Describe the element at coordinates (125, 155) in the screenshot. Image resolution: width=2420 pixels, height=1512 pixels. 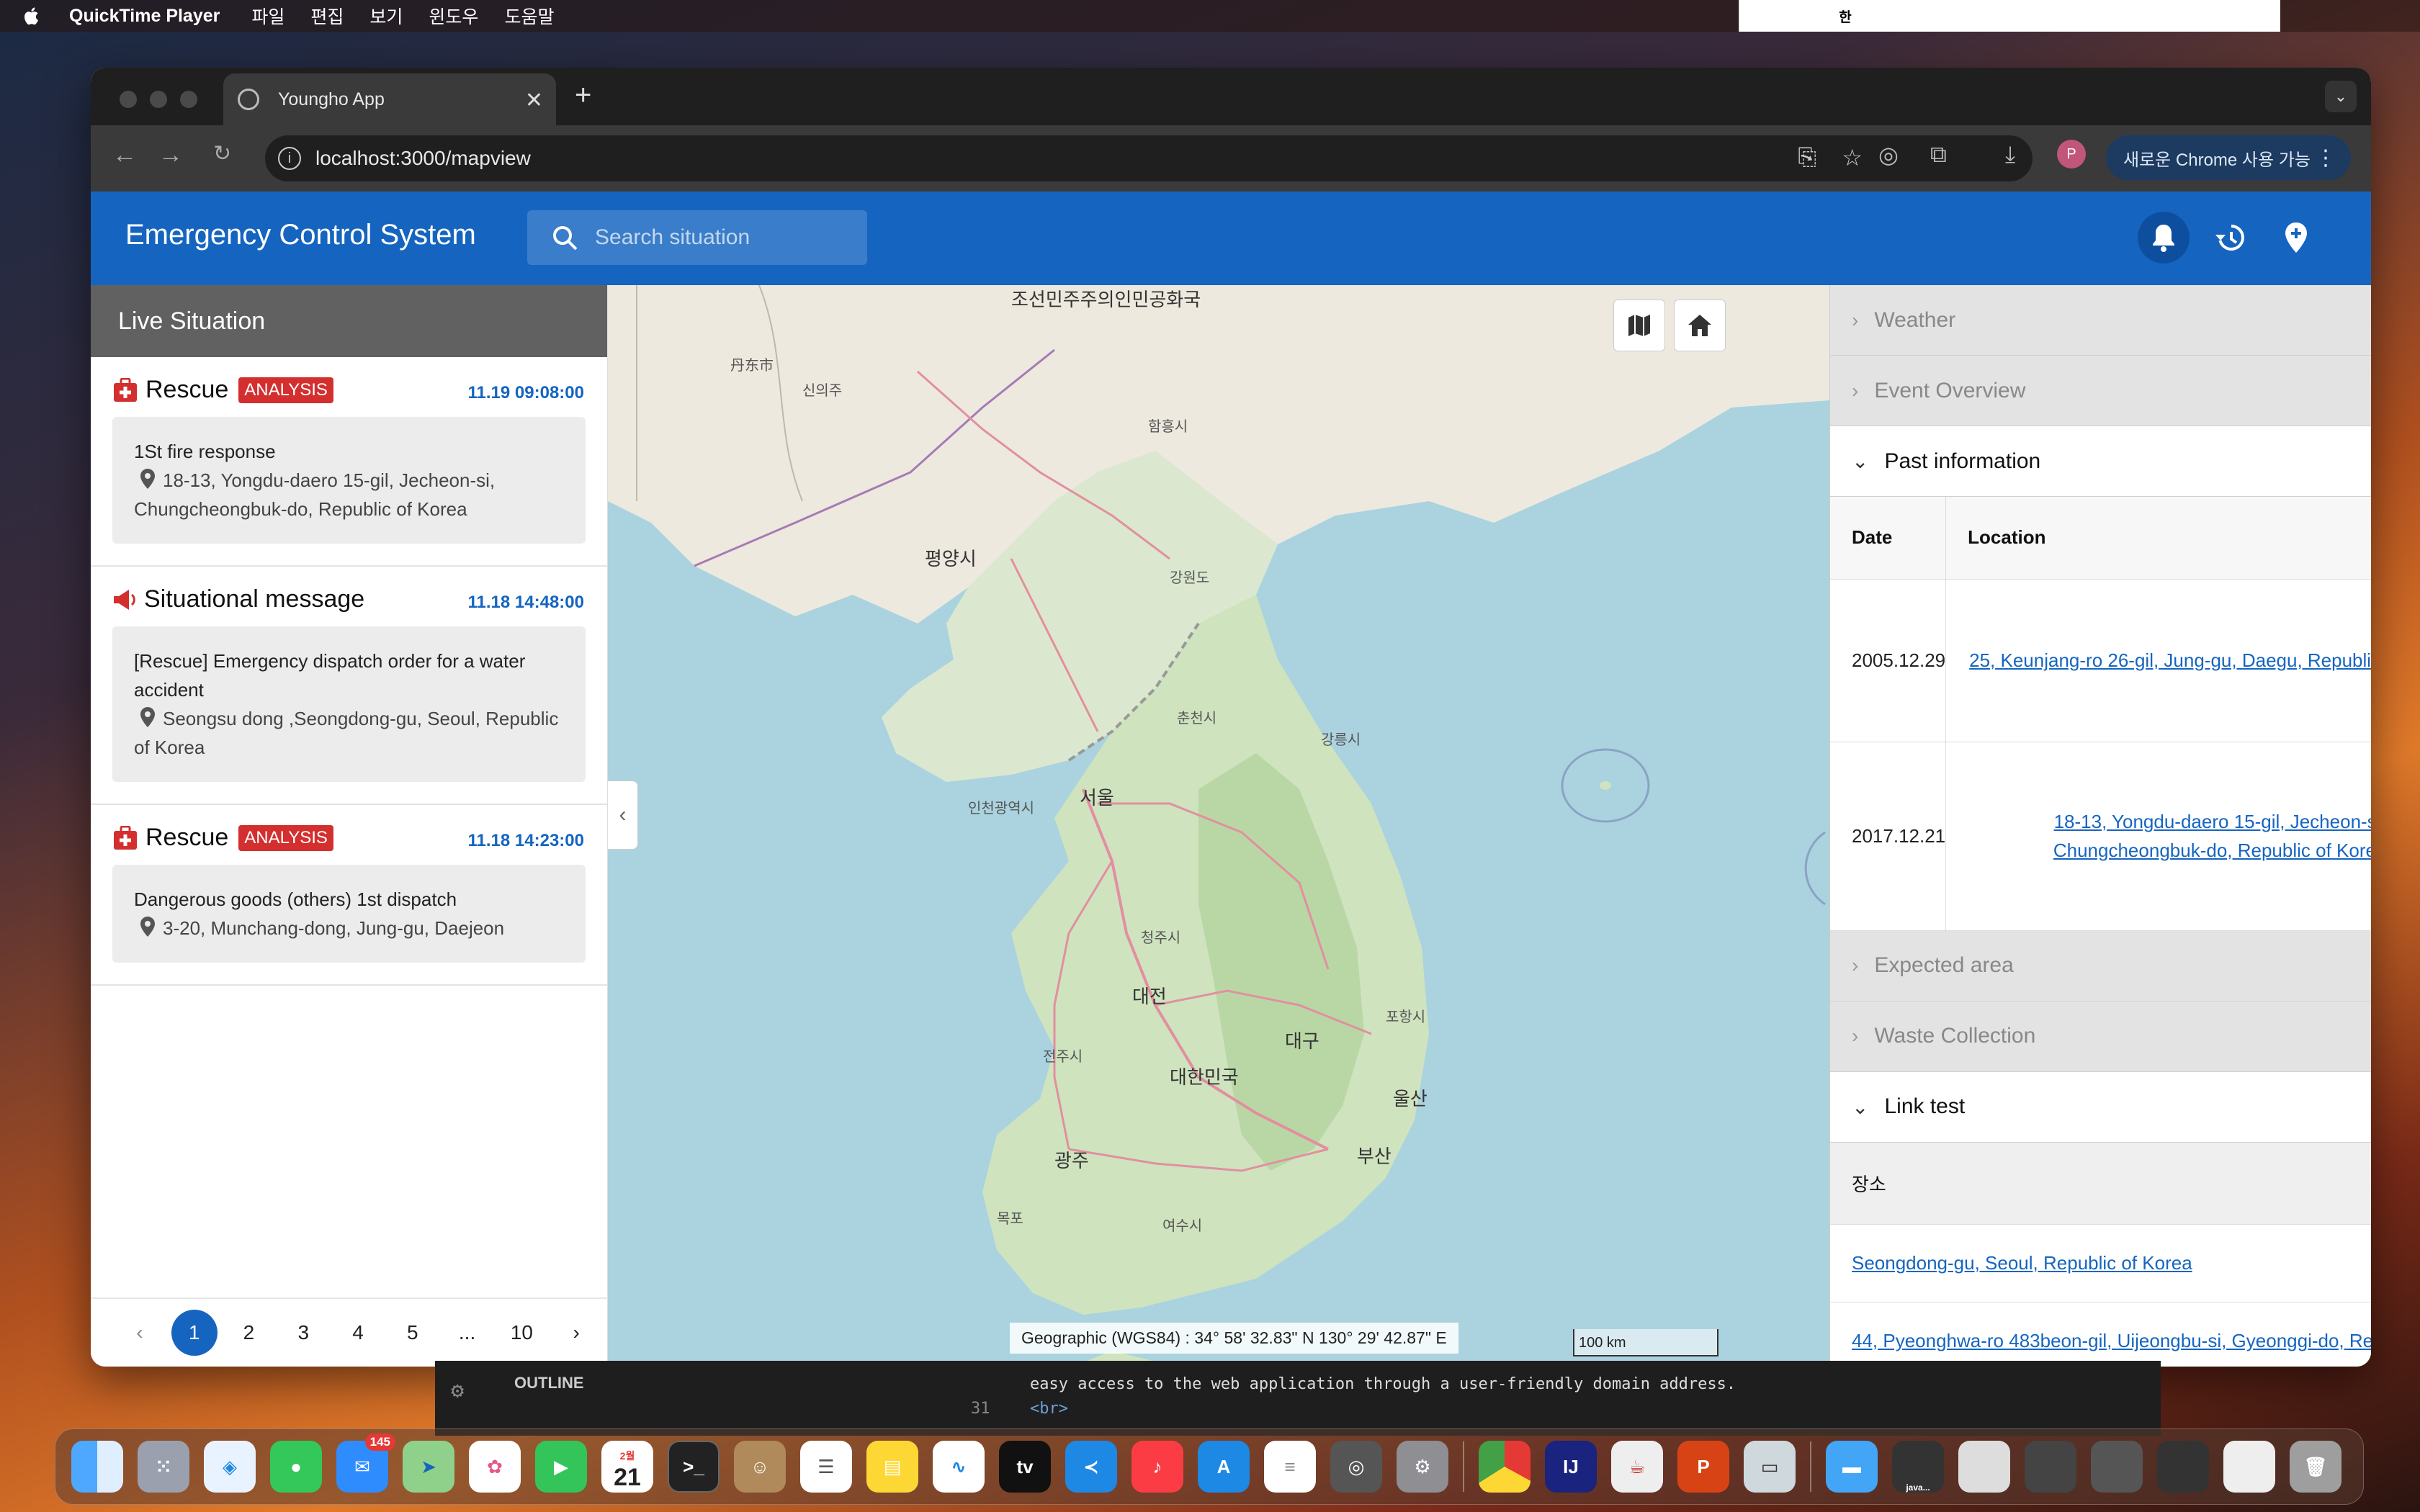
I see `back-arrow-icon: ←` at that location.